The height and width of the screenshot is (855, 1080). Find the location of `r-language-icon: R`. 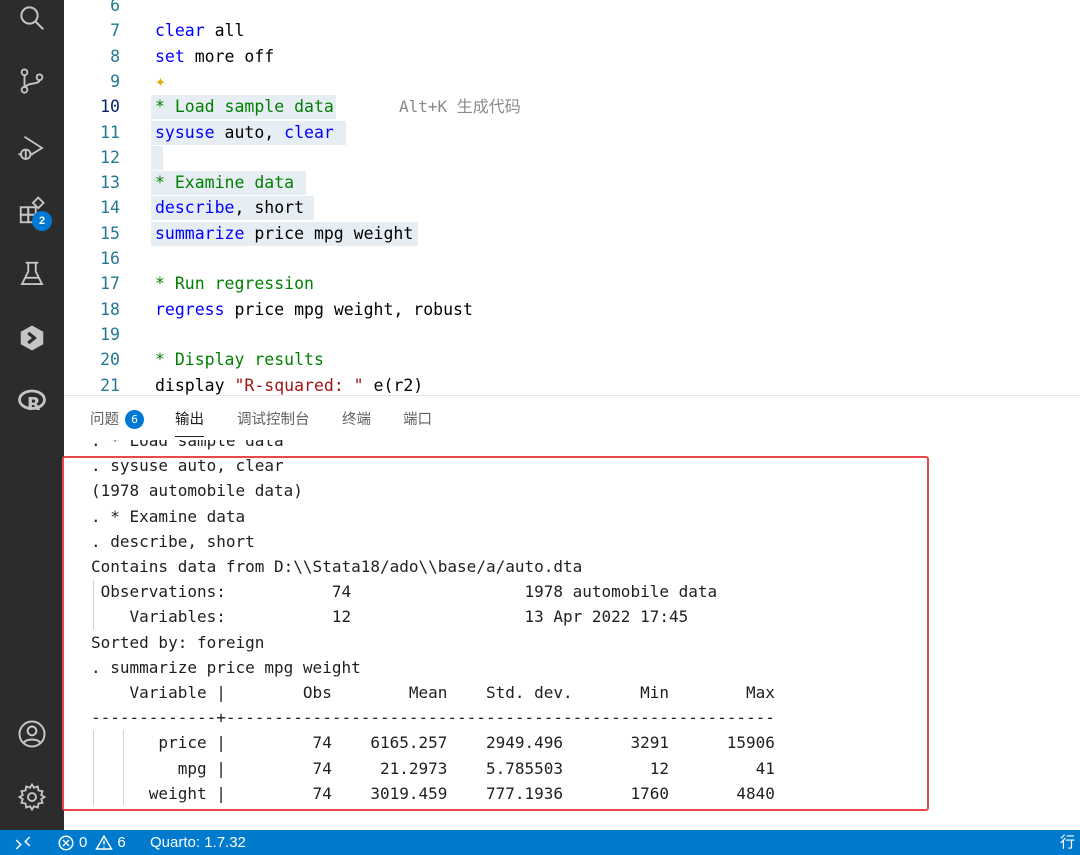

r-language-icon: R is located at coordinates (32, 401).